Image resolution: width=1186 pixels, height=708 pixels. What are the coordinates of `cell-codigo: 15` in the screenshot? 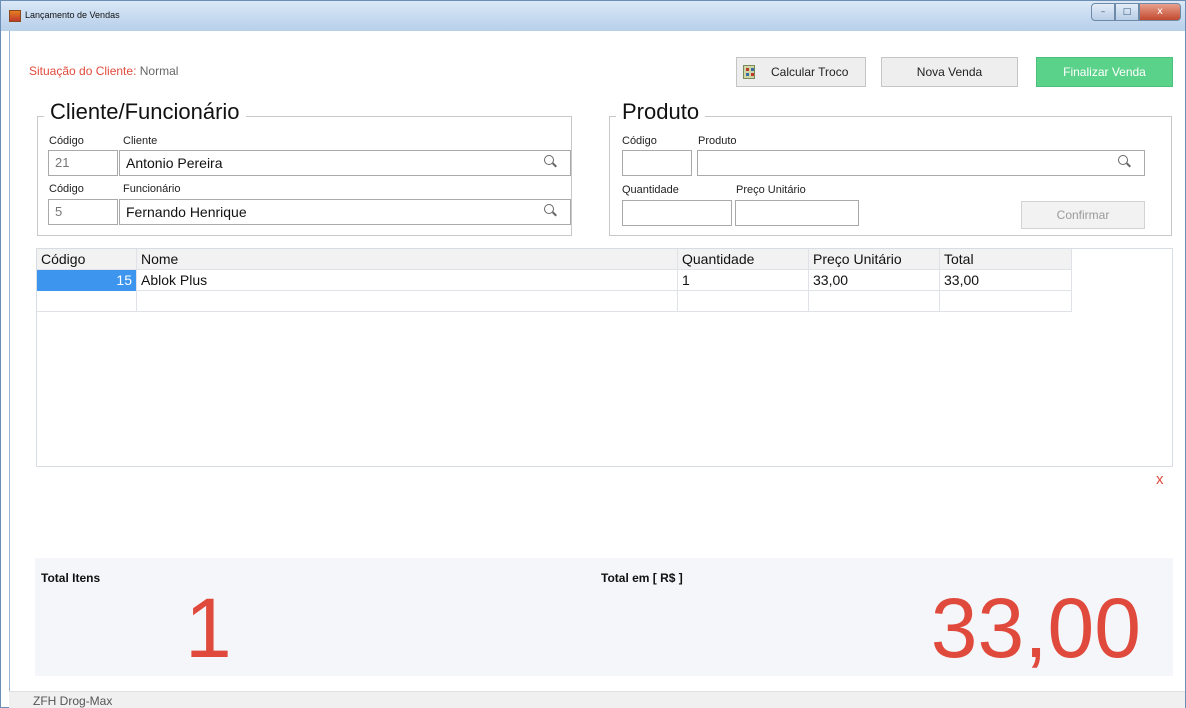 It's located at (87, 280).